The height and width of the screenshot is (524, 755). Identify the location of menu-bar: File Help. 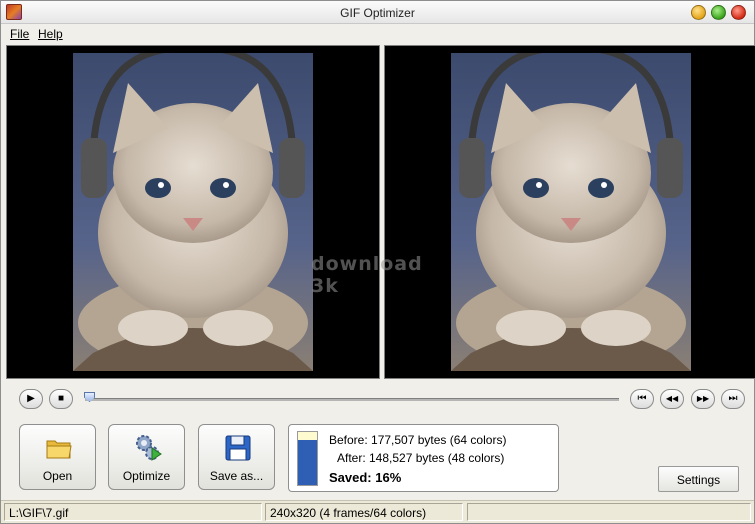
(377, 34).